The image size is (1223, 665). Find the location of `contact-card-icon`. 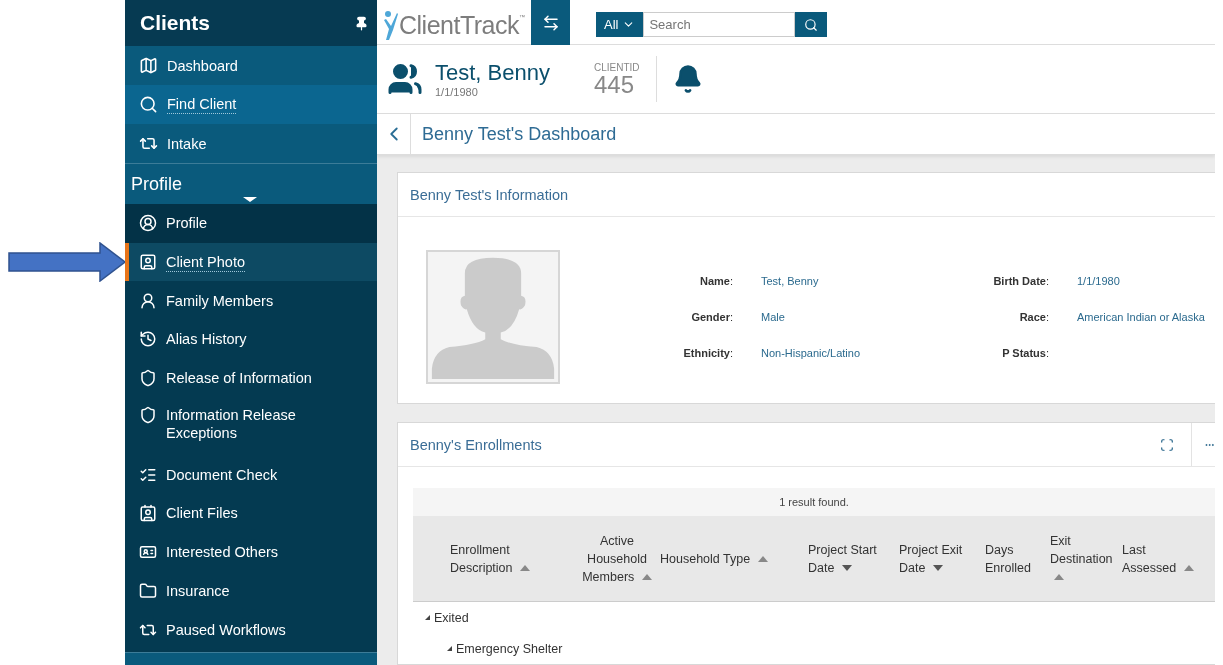

contact-card-icon is located at coordinates (148, 262).